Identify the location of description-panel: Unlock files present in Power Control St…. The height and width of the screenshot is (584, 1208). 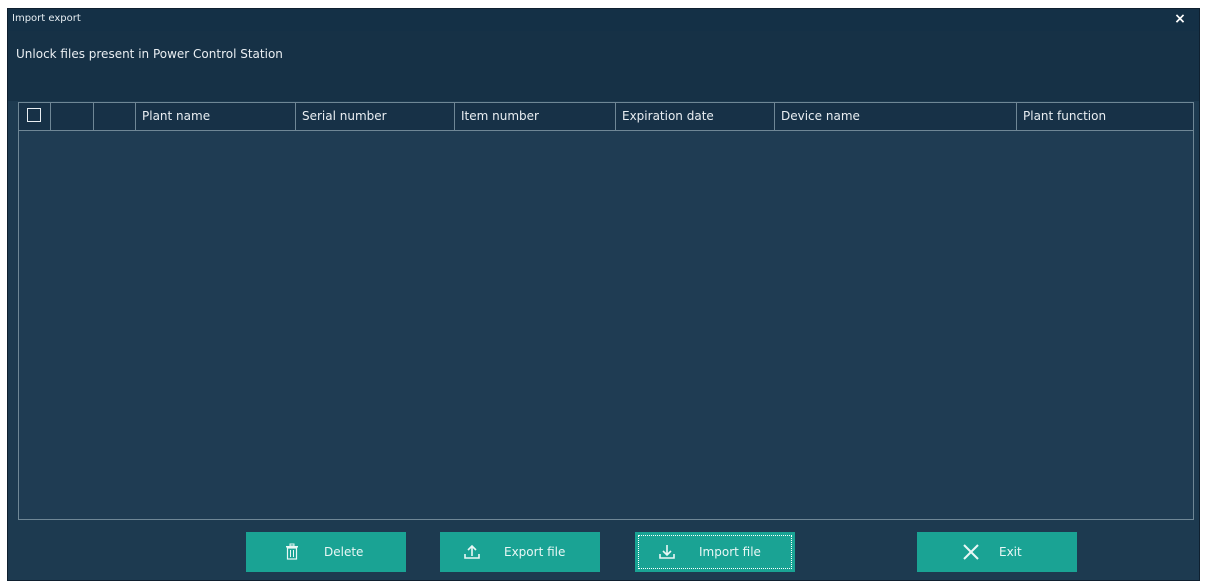
(603, 66).